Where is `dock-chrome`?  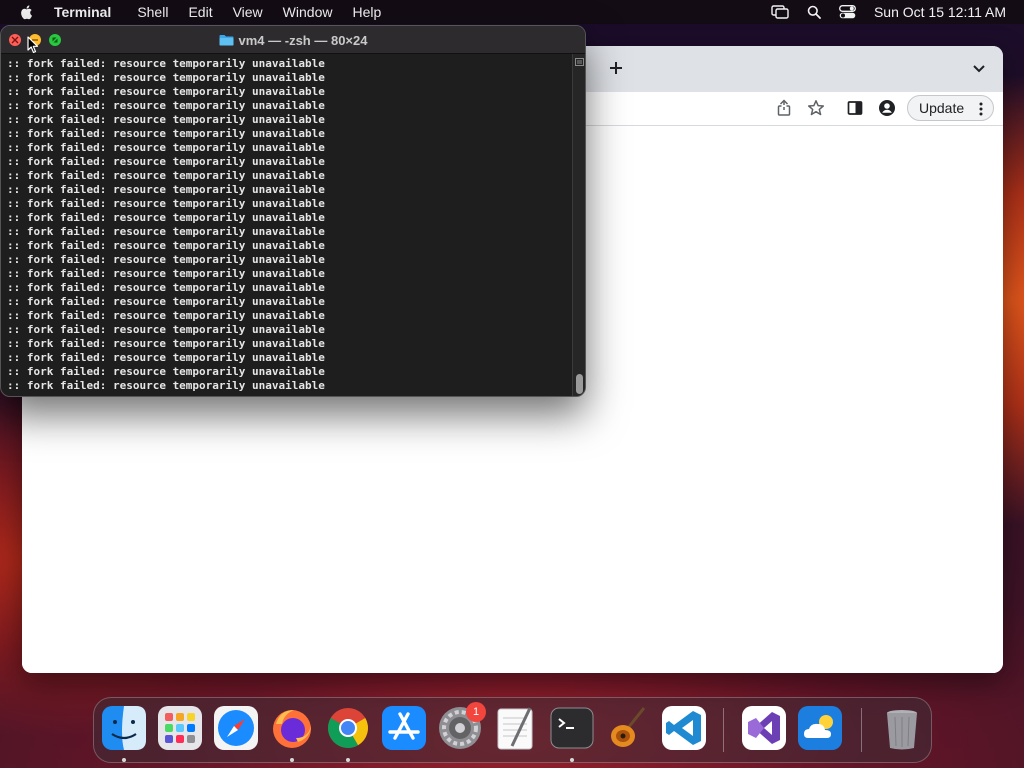 dock-chrome is located at coordinates (348, 728).